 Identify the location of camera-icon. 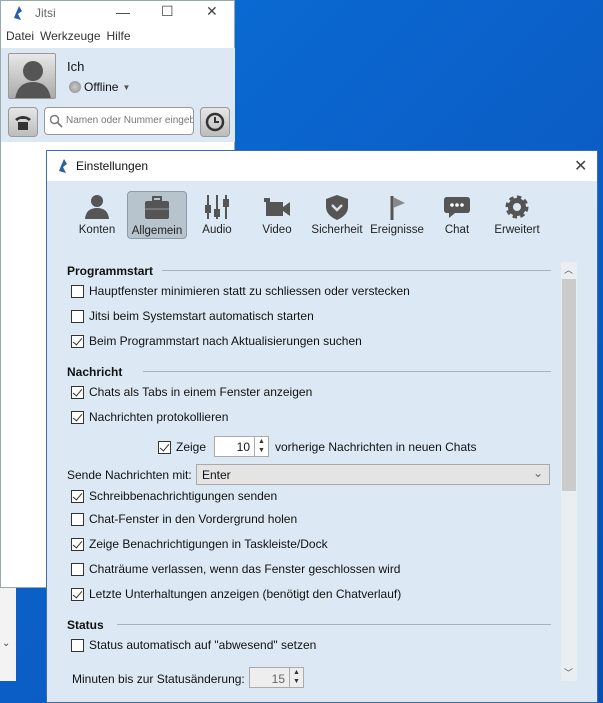
(277, 207).